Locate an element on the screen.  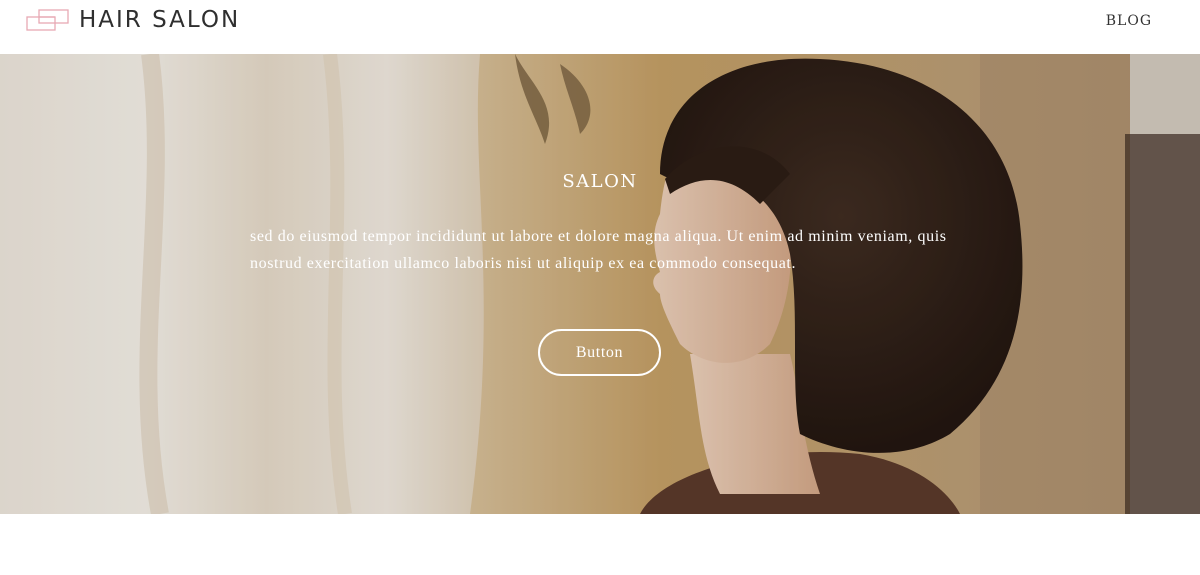
logo-icon is located at coordinates (47, 20).